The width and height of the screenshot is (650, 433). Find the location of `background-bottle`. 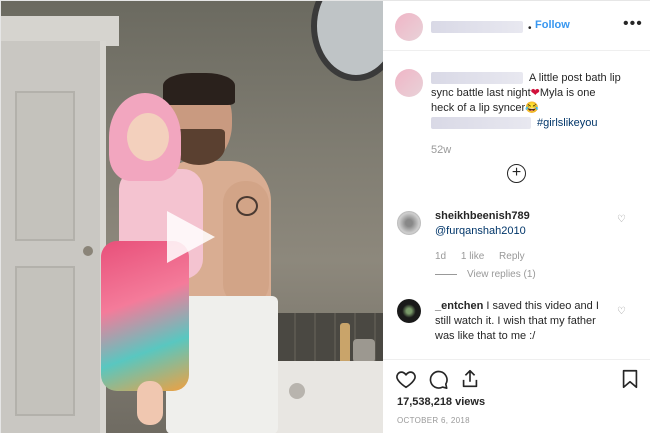

background-bottle is located at coordinates (345, 344).